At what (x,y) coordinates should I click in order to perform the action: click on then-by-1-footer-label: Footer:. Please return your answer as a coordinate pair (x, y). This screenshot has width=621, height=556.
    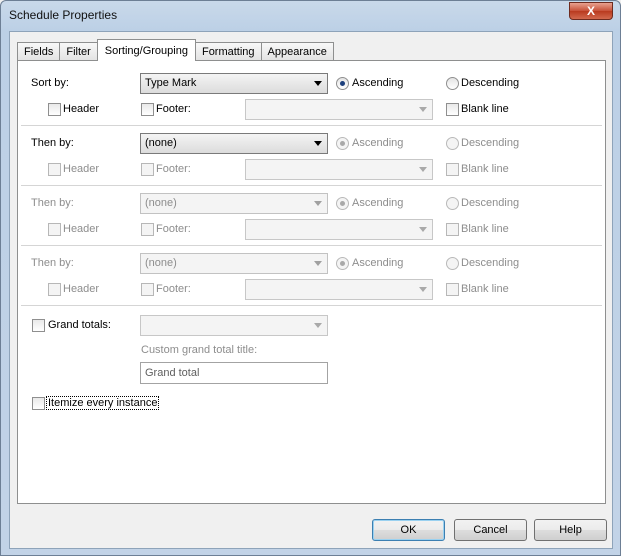
    Looking at the image, I should click on (173, 169).